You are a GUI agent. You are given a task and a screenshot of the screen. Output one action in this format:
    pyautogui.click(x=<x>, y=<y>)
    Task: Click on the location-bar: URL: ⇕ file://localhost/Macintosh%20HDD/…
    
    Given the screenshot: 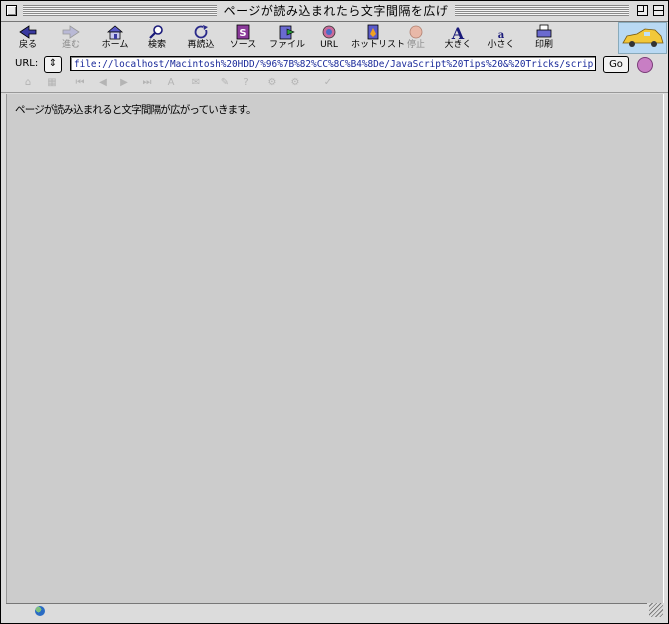 What is the action you would take?
    pyautogui.click(x=334, y=65)
    